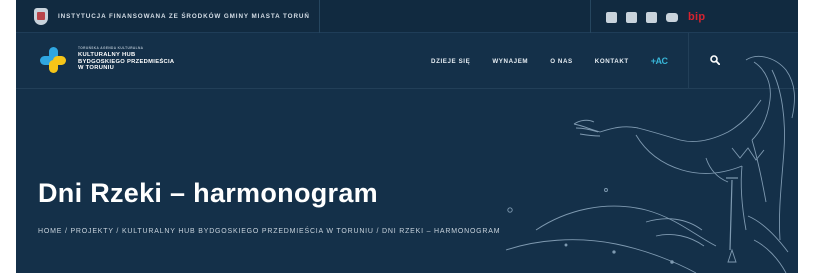  What do you see at coordinates (111, 48) in the screenshot?
I see `logo-subtitle: TORUŃSKA AGENDA KULTURALNA` at bounding box center [111, 48].